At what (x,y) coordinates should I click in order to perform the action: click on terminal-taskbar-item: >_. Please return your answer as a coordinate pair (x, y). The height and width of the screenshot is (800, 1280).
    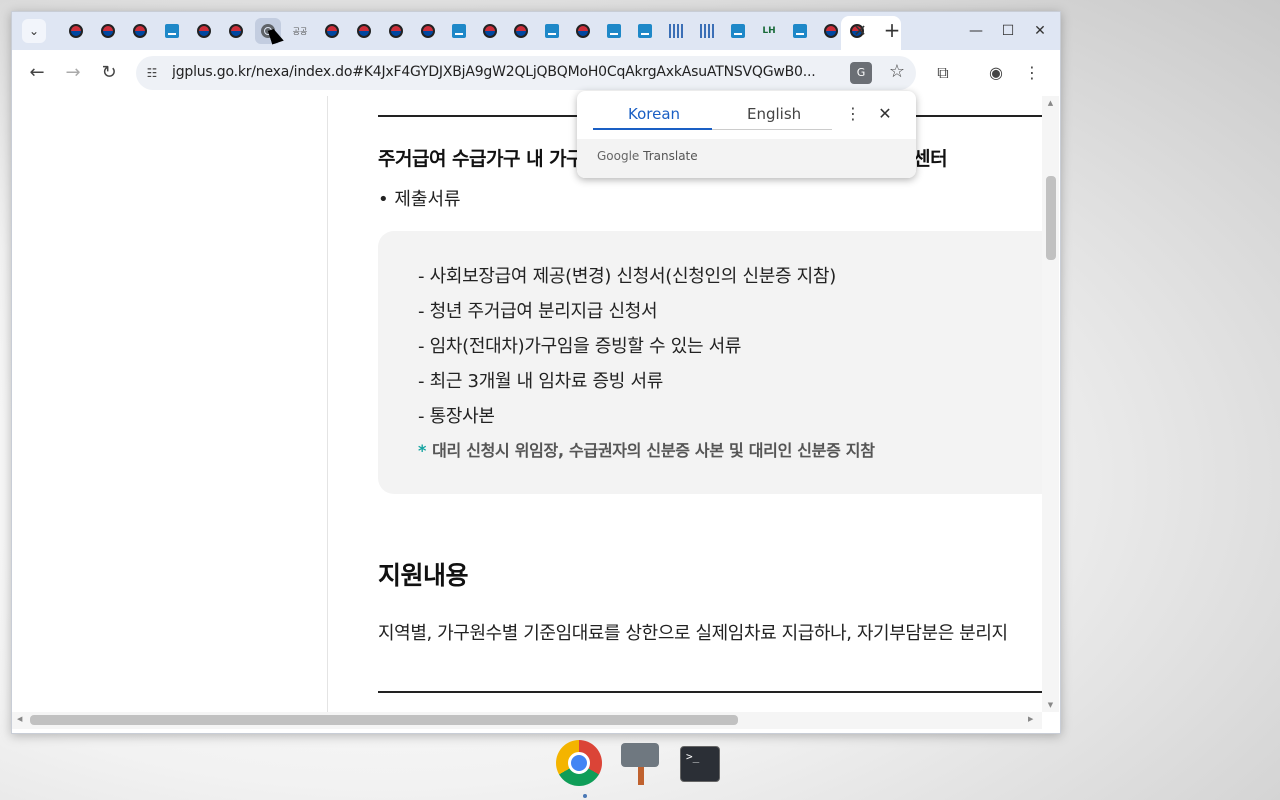
    Looking at the image, I should click on (700, 764).